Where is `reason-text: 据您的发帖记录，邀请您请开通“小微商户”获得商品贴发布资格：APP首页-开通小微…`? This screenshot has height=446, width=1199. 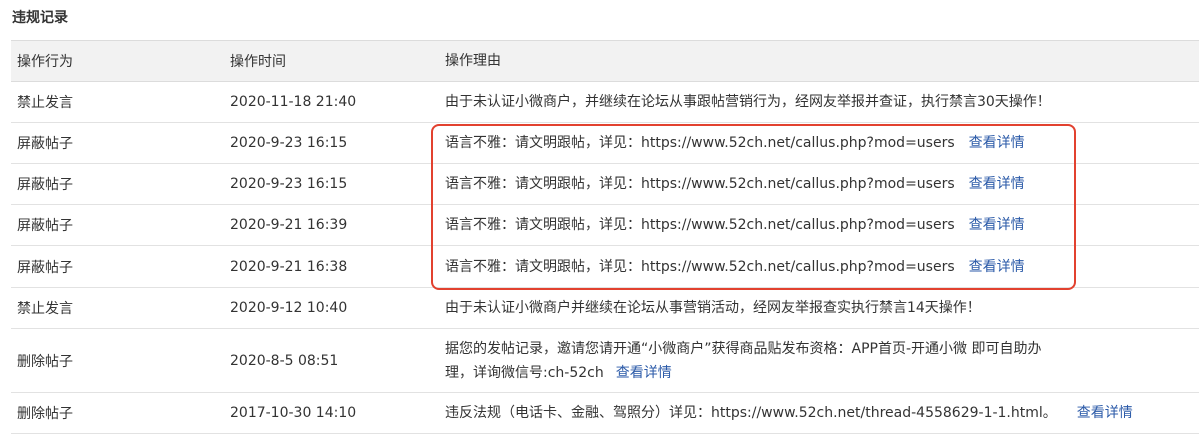 reason-text: 据您的发帖记录，邀请您请开通“小微商户”获得商品贴发布资格：APP首页-开通小微… is located at coordinates (743, 360).